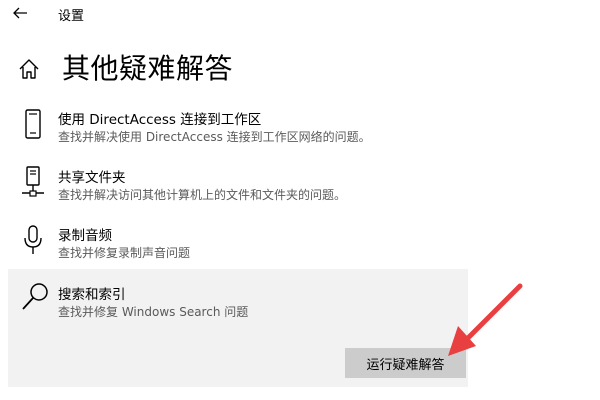 The width and height of the screenshot is (600, 400). What do you see at coordinates (33, 181) in the screenshot?
I see `network-share-icon` at bounding box center [33, 181].